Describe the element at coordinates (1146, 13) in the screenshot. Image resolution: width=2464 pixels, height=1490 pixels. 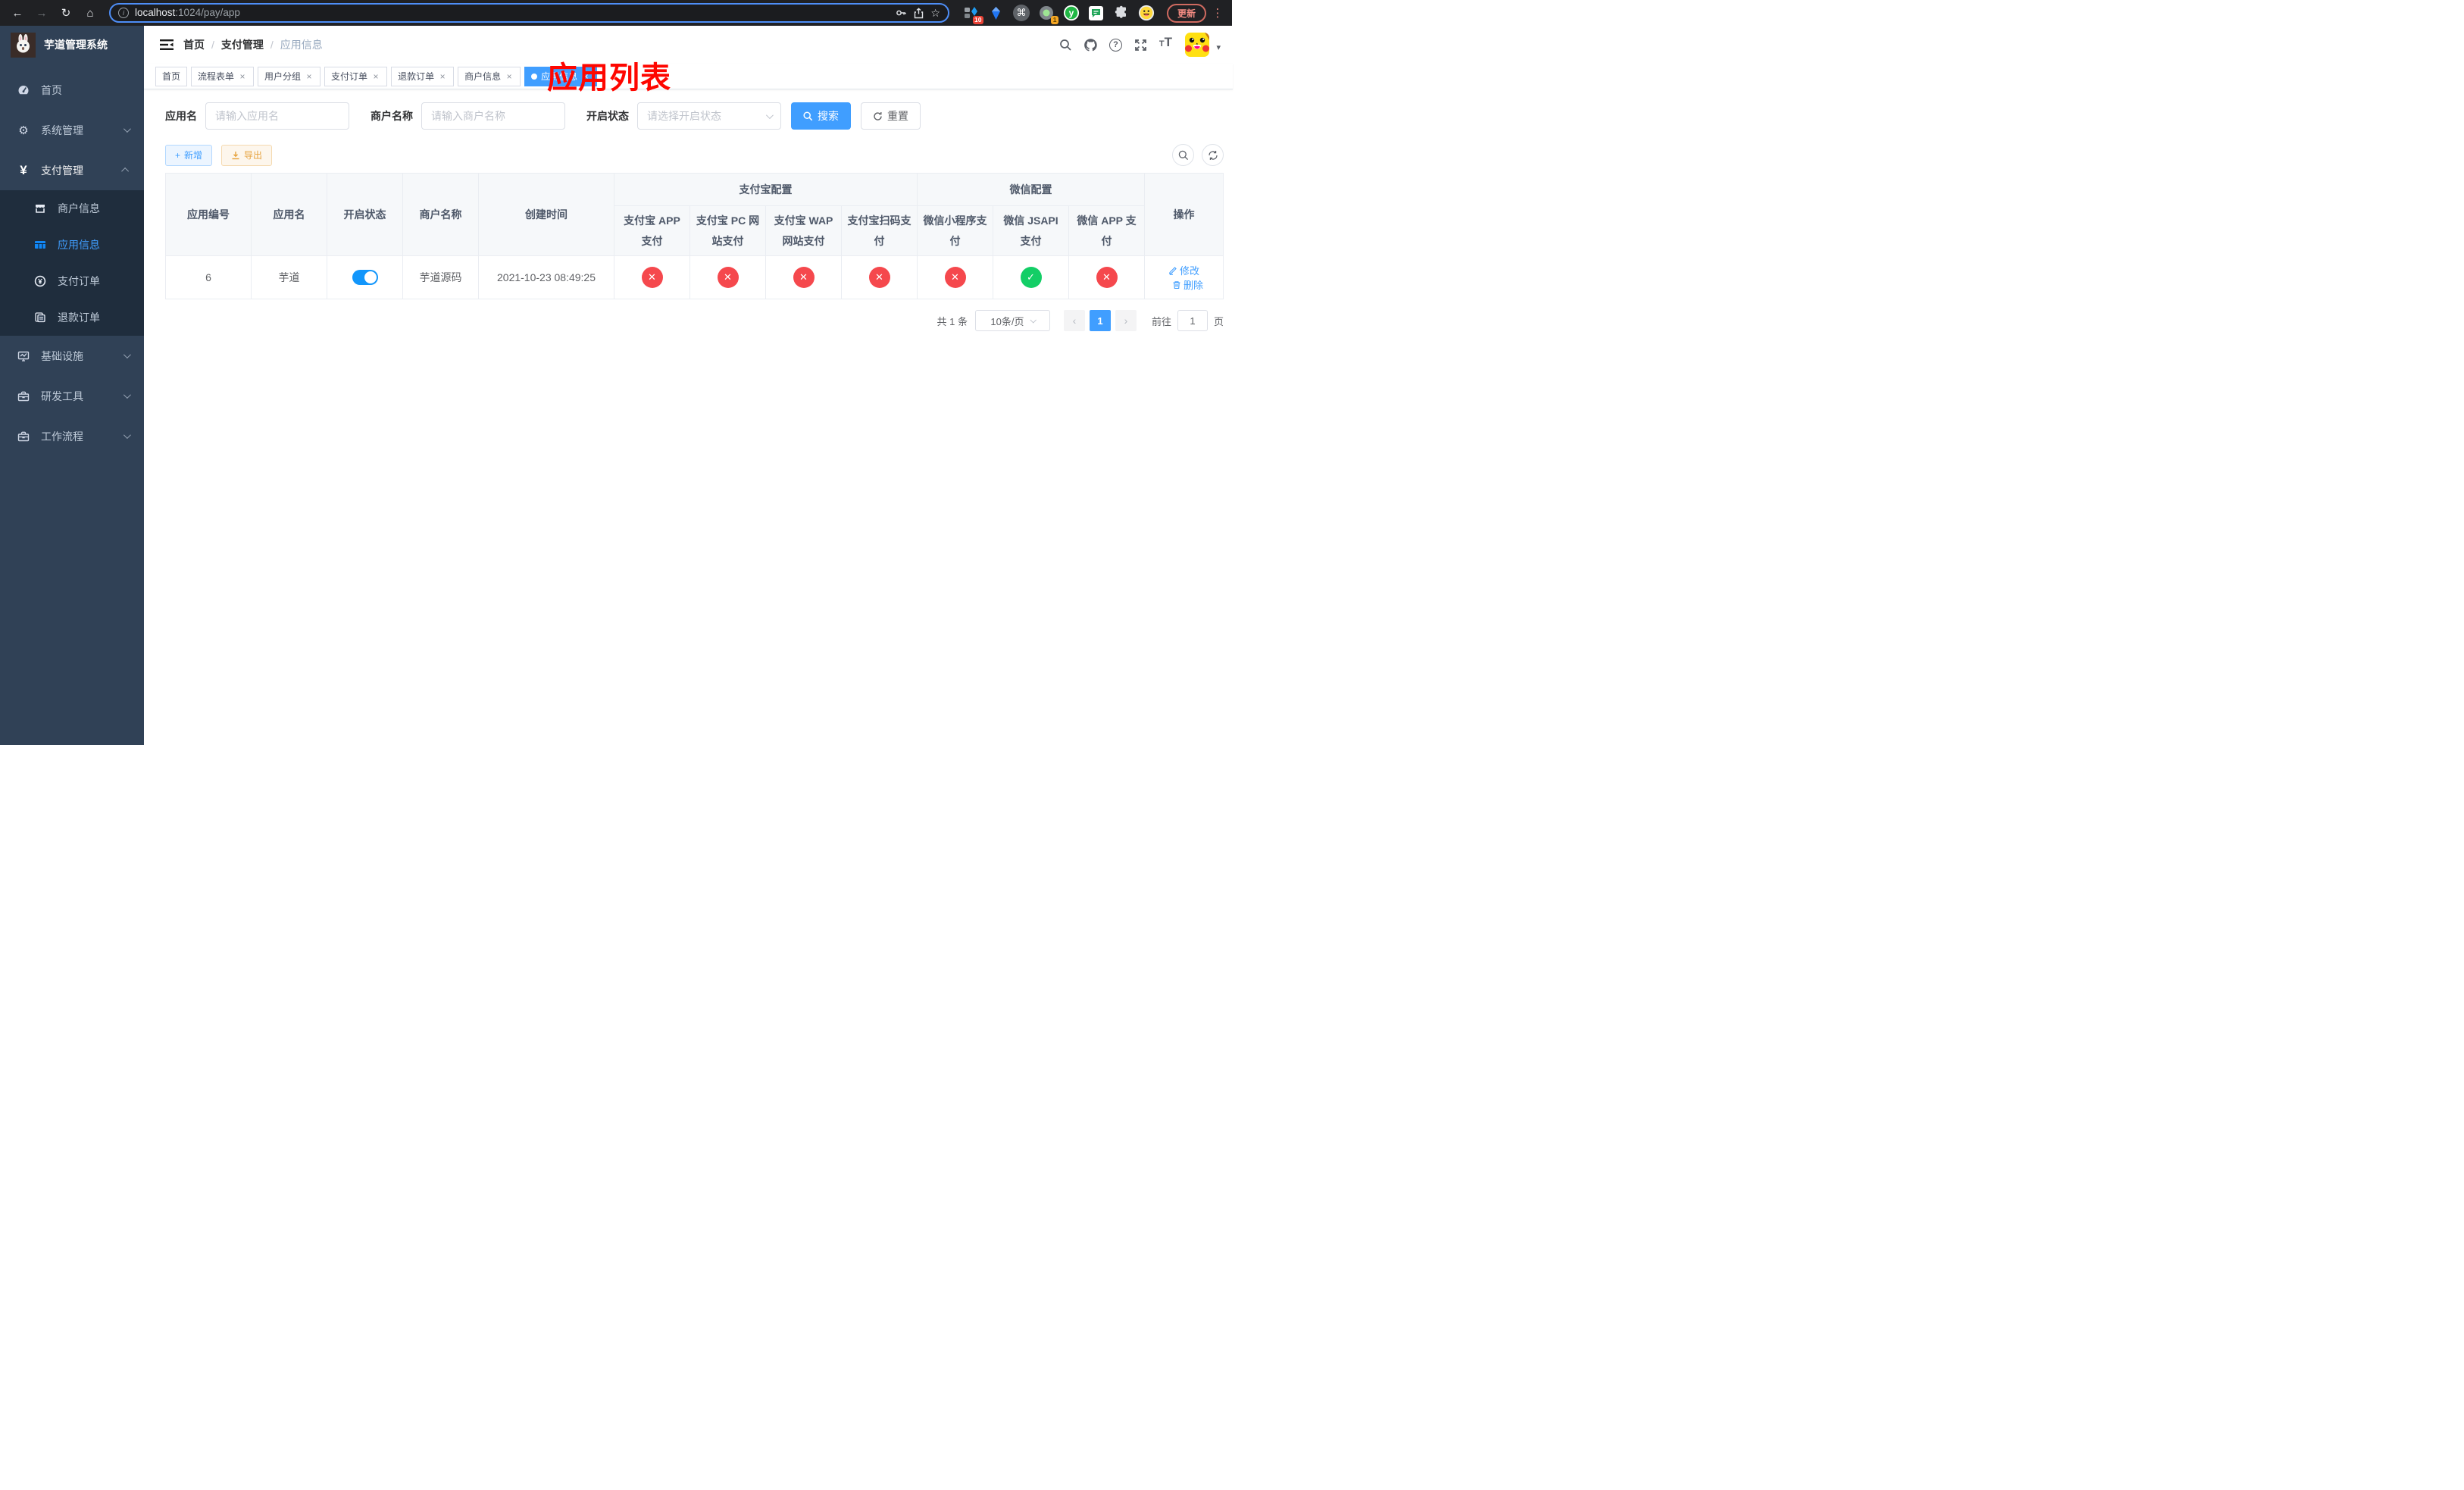
I see `profile-avatar-icon` at that location.